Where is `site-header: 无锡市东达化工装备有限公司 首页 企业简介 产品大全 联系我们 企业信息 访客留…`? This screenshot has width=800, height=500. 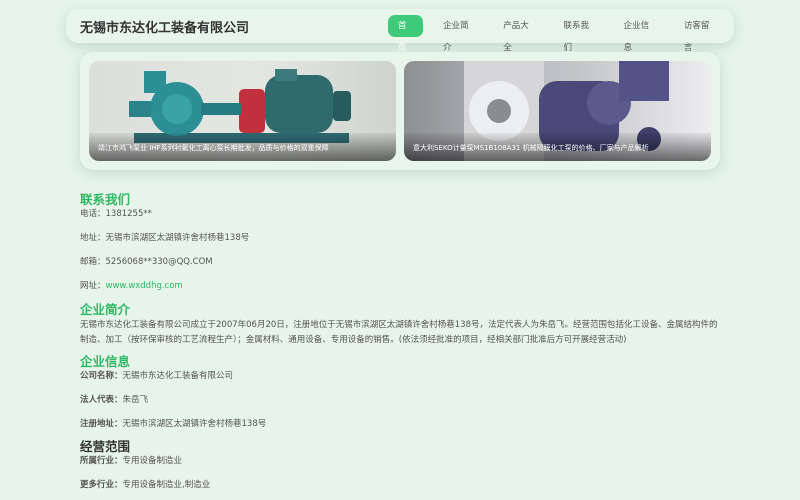 site-header: 无锡市东达化工装备有限公司 首页 企业简介 产品大全 联系我们 企业信息 访客留… is located at coordinates (400, 31).